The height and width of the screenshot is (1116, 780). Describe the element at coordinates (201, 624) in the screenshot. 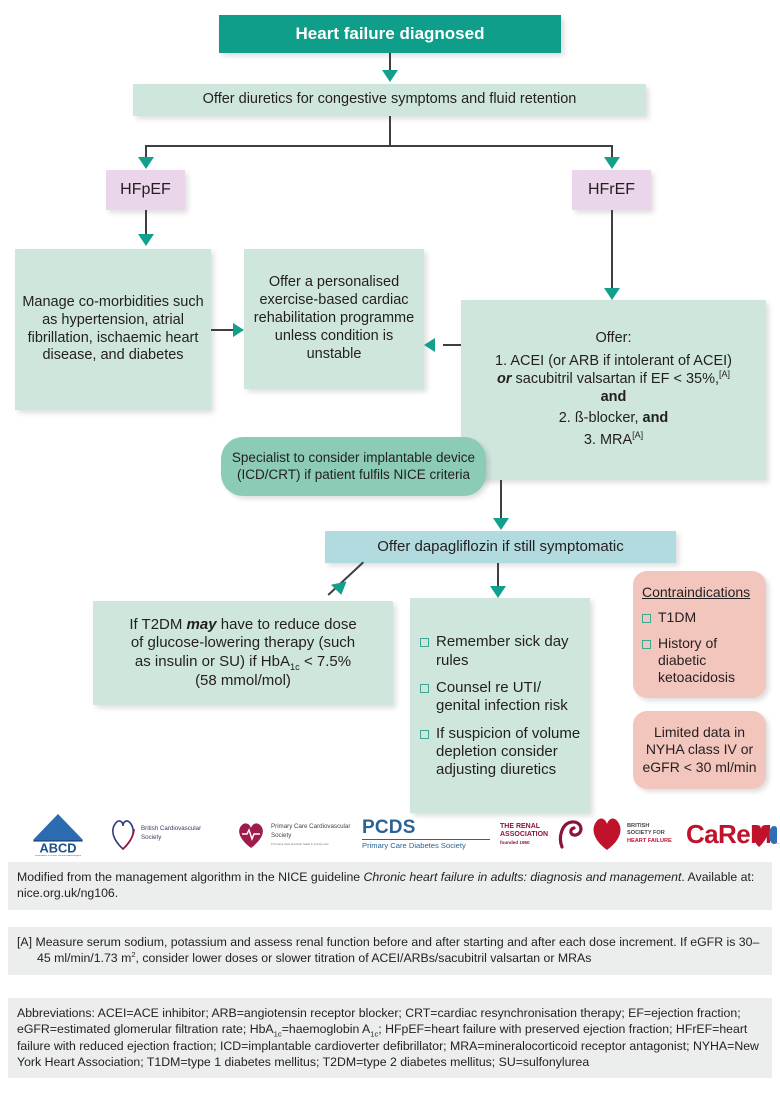

I see `t2dm-may: may` at that location.